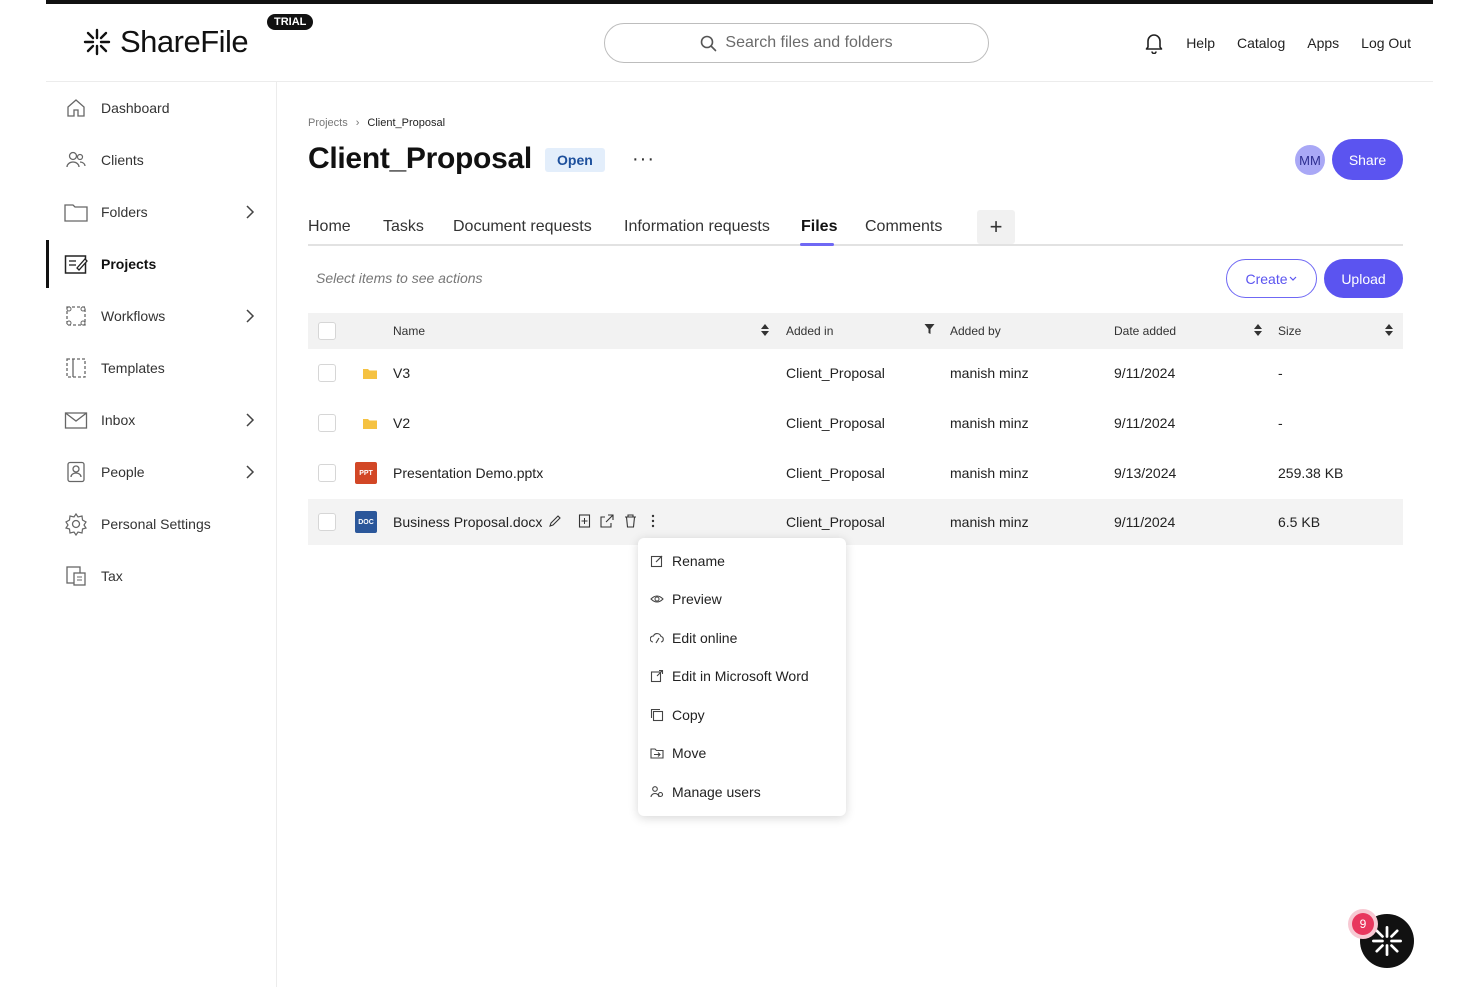 The image size is (1480, 987). I want to click on file-size: 259.38 KB, so click(1311, 473).